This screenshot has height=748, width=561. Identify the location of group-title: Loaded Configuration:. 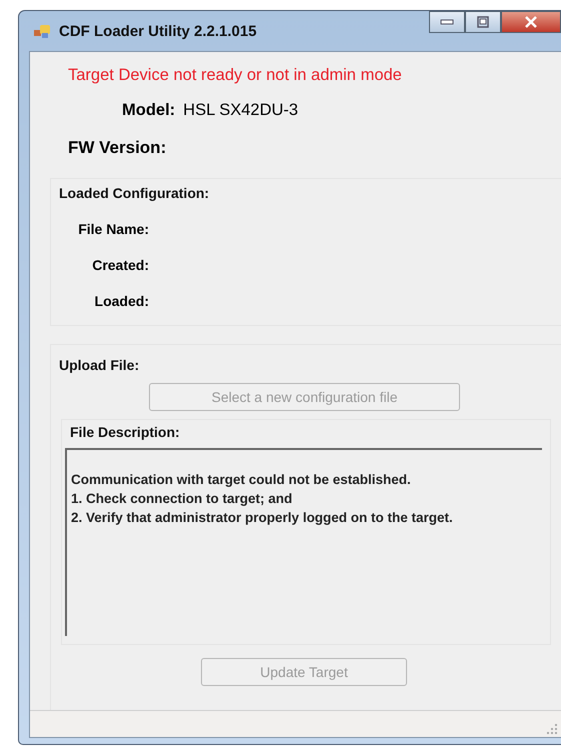
(134, 193).